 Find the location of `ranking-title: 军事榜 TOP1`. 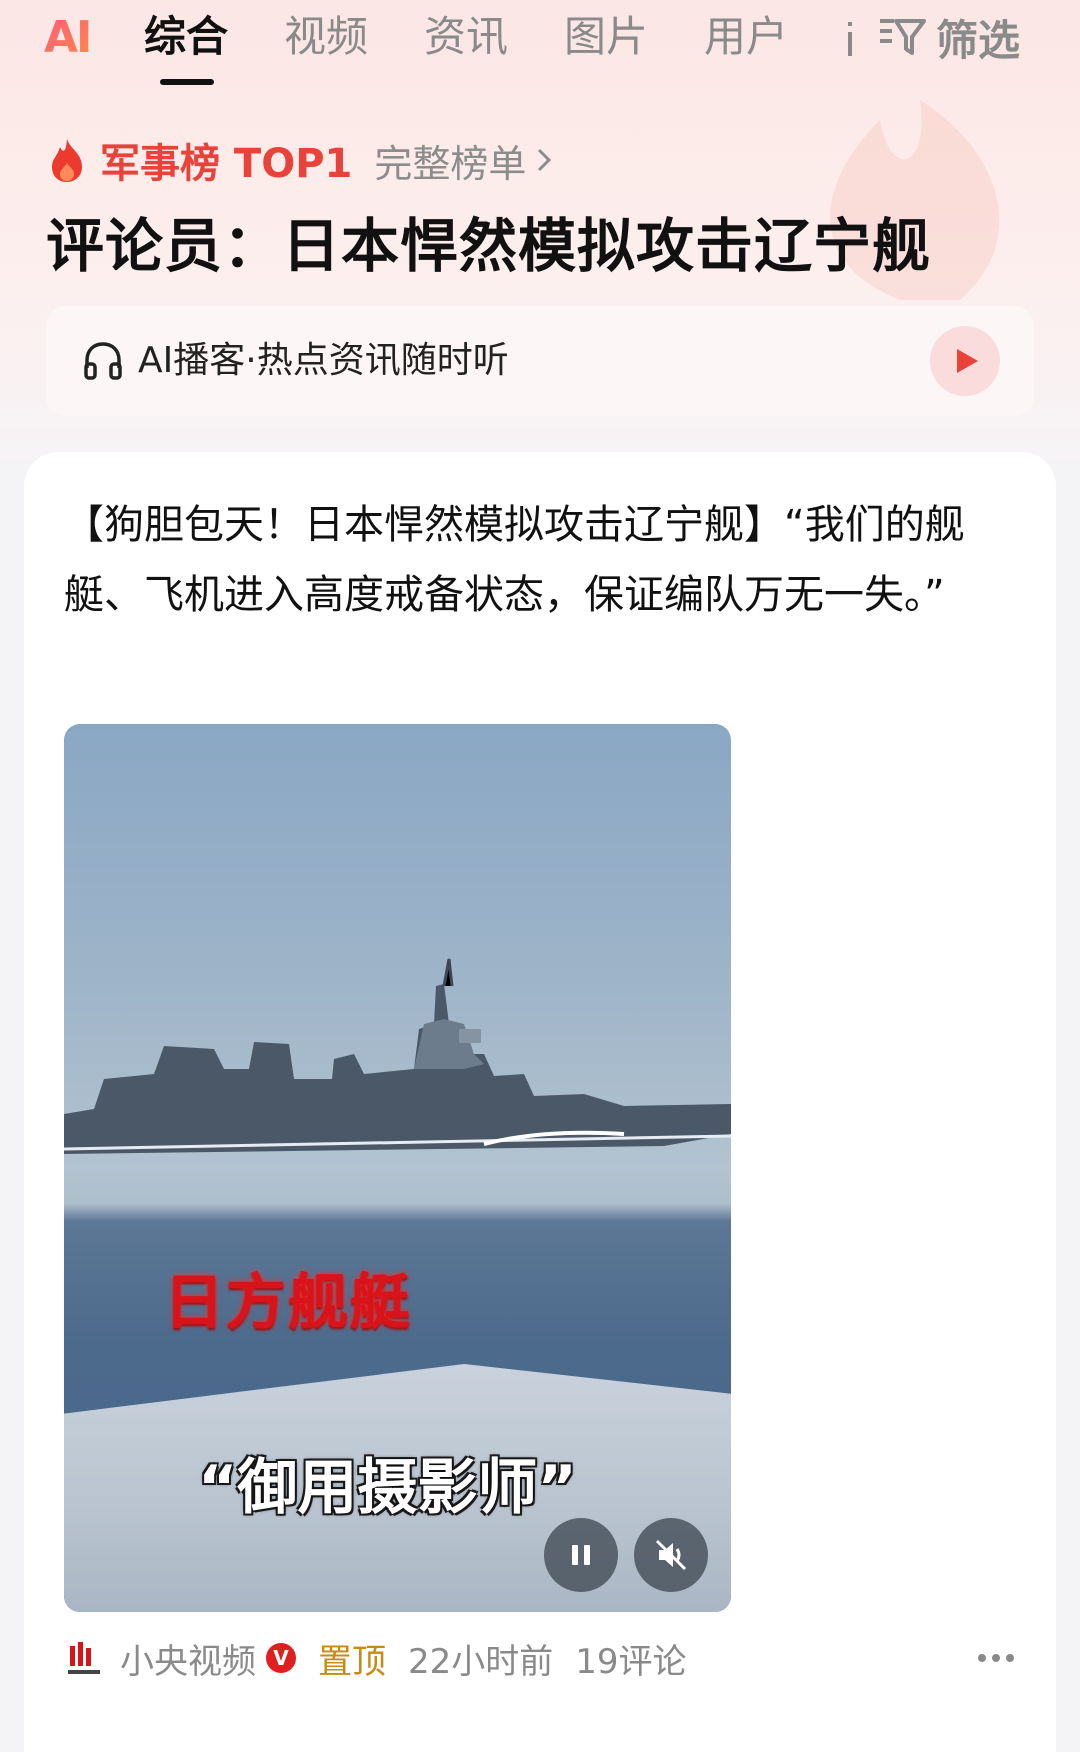

ranking-title: 军事榜 TOP1 is located at coordinates (226, 164).